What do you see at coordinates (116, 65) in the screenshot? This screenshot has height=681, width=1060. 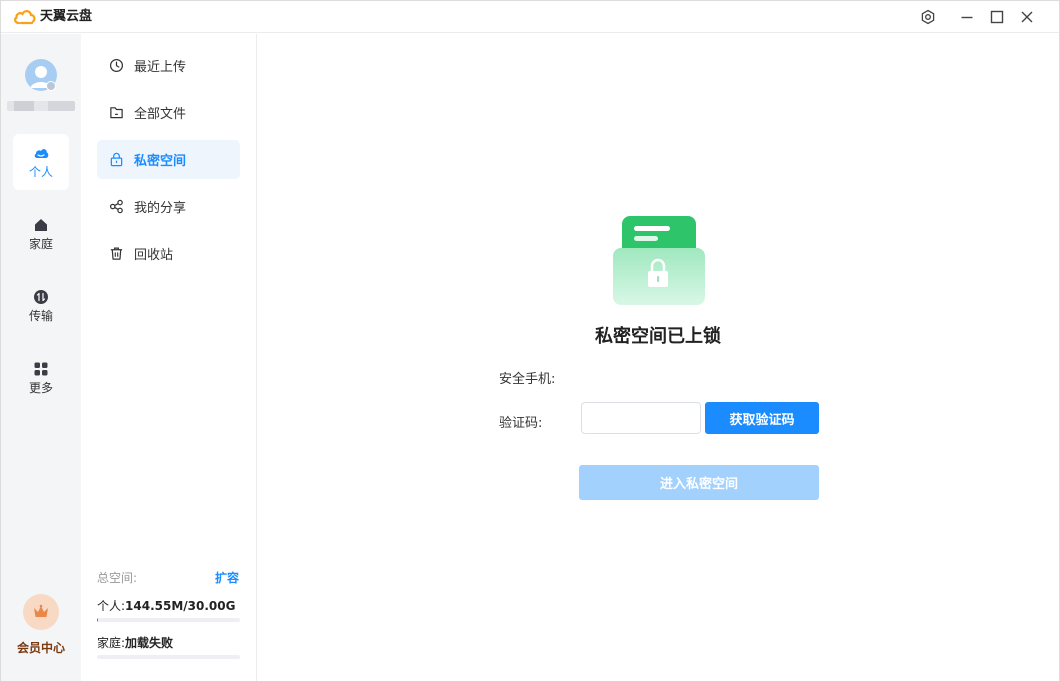 I see `clock-icon` at bounding box center [116, 65].